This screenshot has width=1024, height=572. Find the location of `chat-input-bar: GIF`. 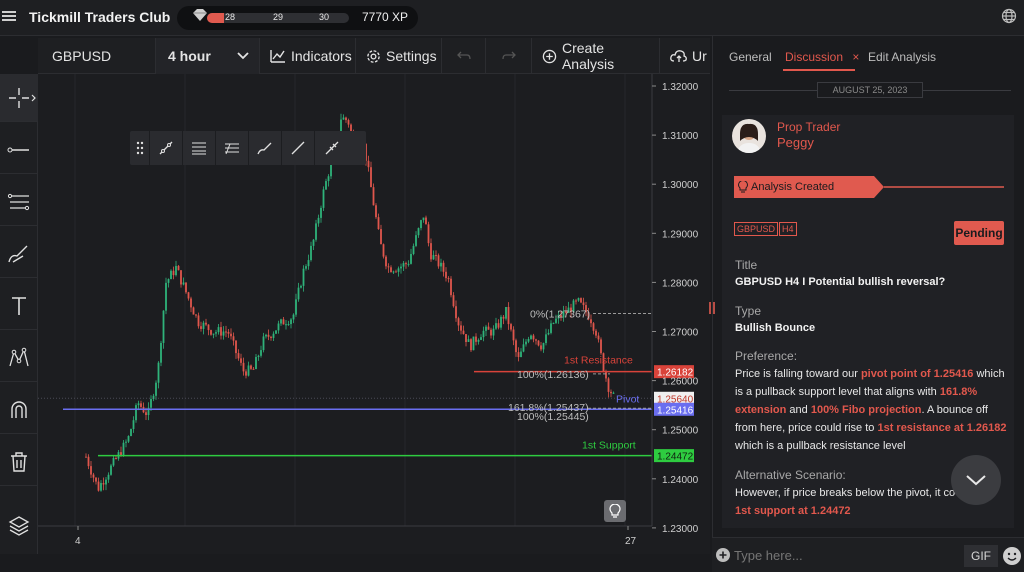

chat-input-bar: GIF is located at coordinates (868, 554).